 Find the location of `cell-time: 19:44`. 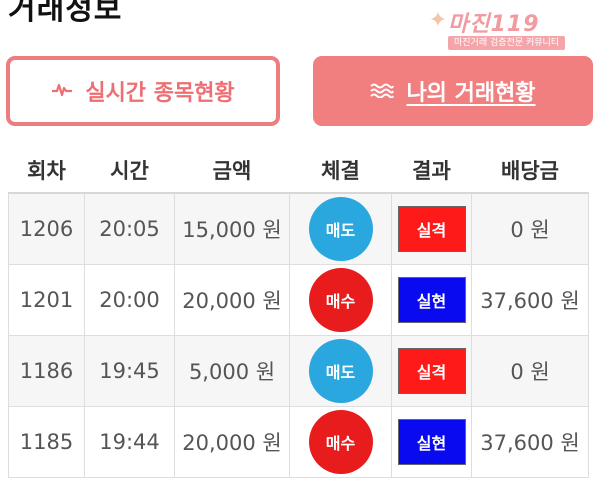

cell-time: 19:44 is located at coordinates (129, 442).